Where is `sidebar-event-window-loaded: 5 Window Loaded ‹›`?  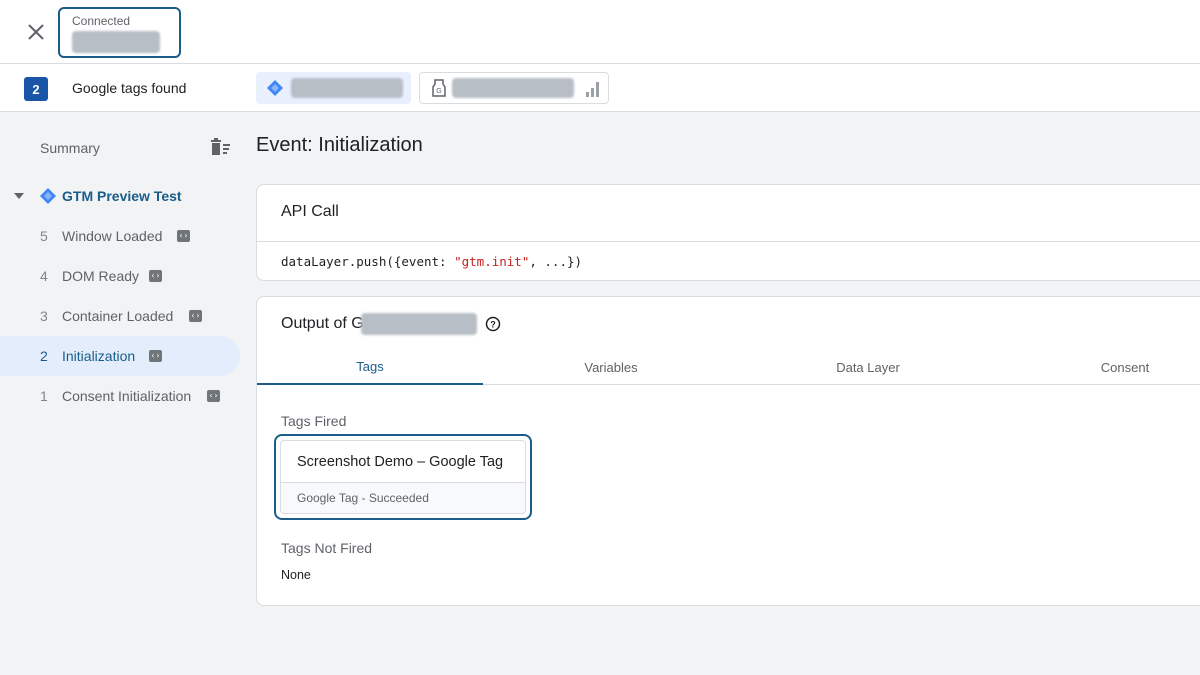
sidebar-event-window-loaded: 5 Window Loaded ‹› is located at coordinates (120, 236).